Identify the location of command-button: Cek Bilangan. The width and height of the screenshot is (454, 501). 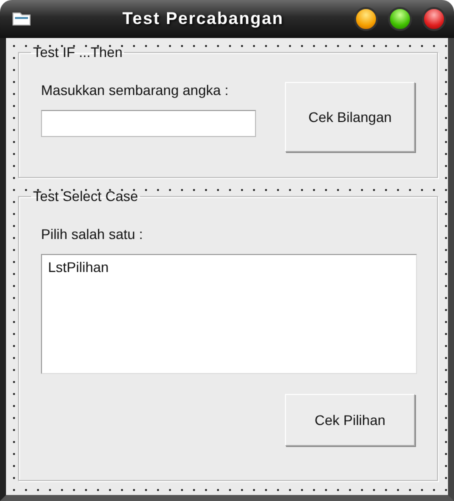
(350, 117).